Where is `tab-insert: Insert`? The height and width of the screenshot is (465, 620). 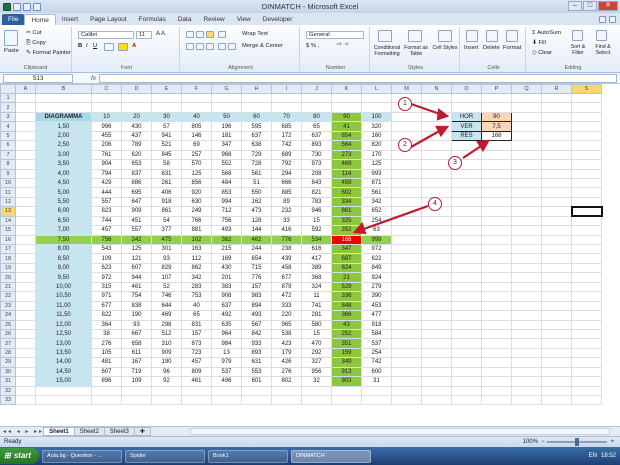
tab-insert: Insert is located at coordinates (70, 19).